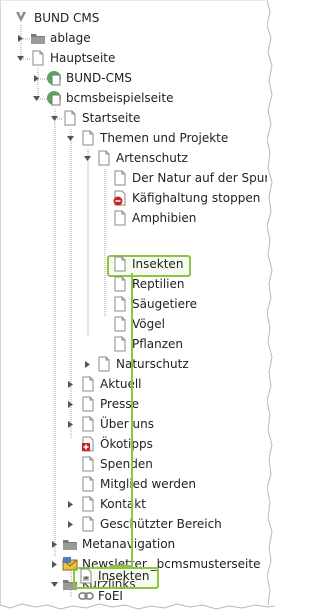  What do you see at coordinates (120, 98) in the screenshot?
I see `tree-node-label: bcmsbeispielseite` at bounding box center [120, 98].